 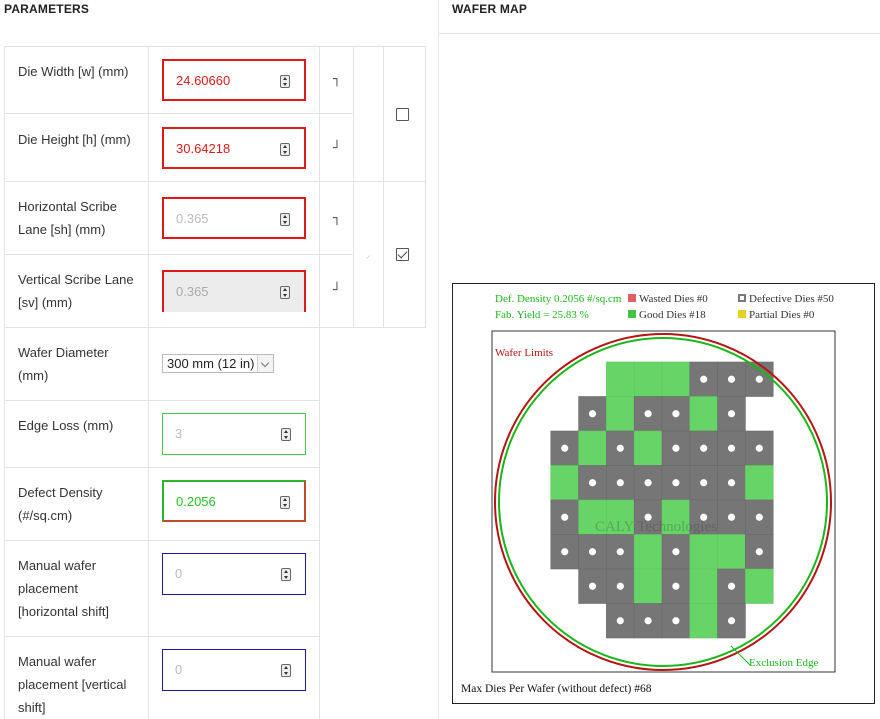 What do you see at coordinates (66, 425) in the screenshot?
I see `edge-loss-label: Edge Loss (mm)` at bounding box center [66, 425].